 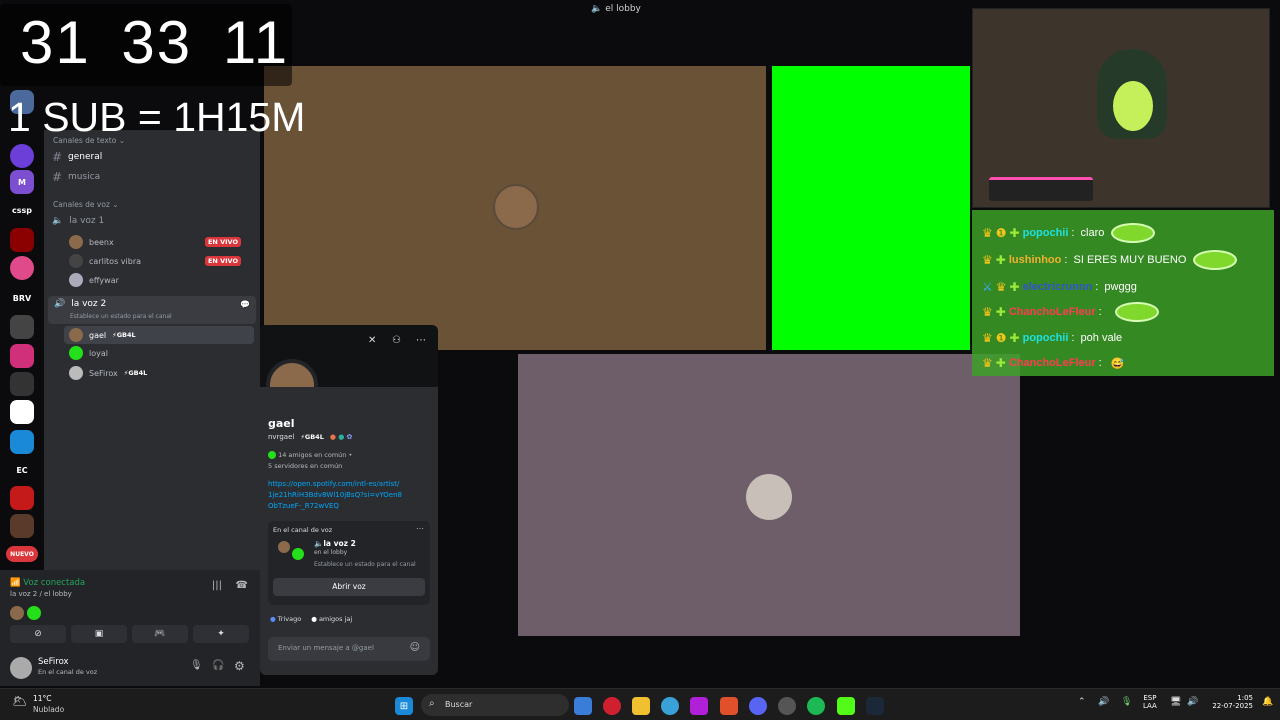 What do you see at coordinates (1267, 702) in the screenshot?
I see `notification-icon: 🔔` at bounding box center [1267, 702].